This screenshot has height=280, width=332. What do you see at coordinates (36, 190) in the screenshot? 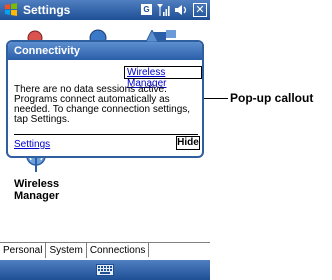
I see `wireless-manager-label: Wireless Manager` at bounding box center [36, 190].